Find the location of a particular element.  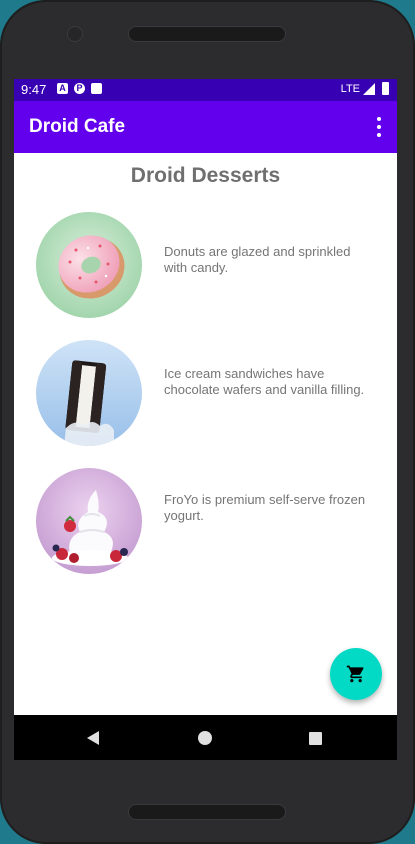

ice-cream-sandwich-image is located at coordinates (89, 393).